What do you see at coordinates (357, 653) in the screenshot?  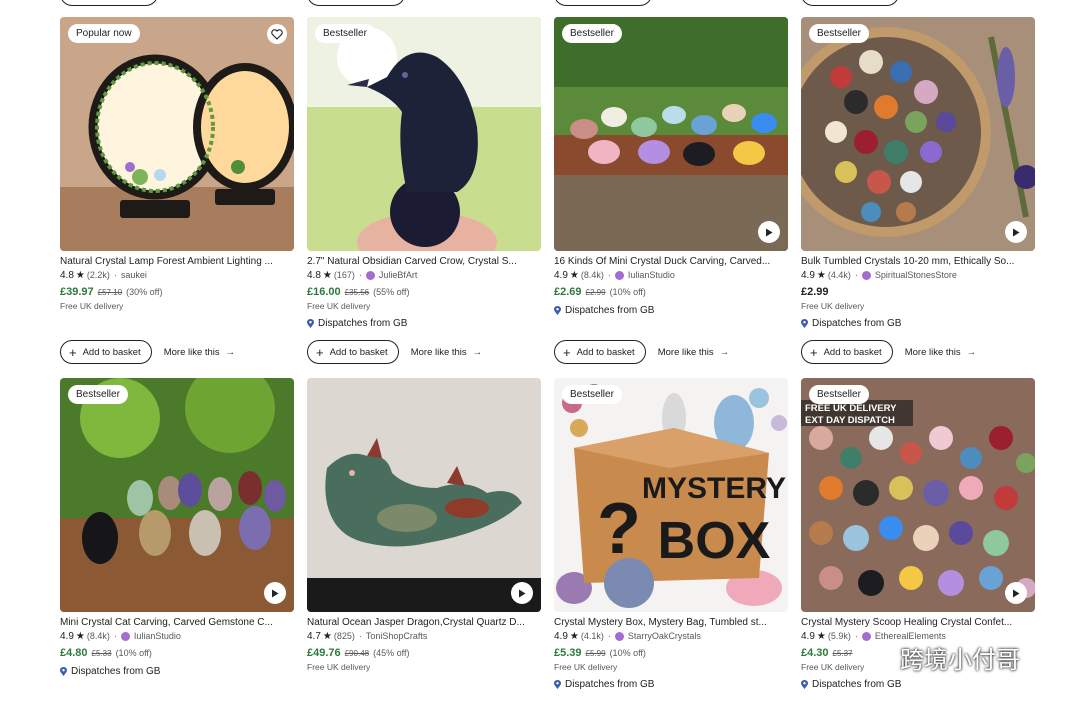 I see `original-price: £90.48` at bounding box center [357, 653].